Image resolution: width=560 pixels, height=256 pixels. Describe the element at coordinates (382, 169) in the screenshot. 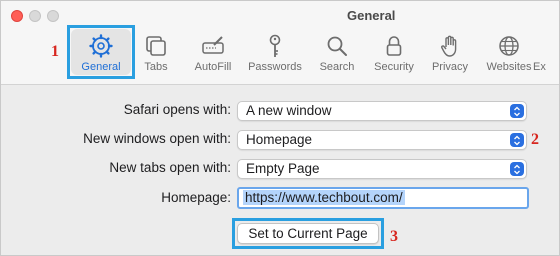

I see `new-tabs-popup: Empty Page` at that location.